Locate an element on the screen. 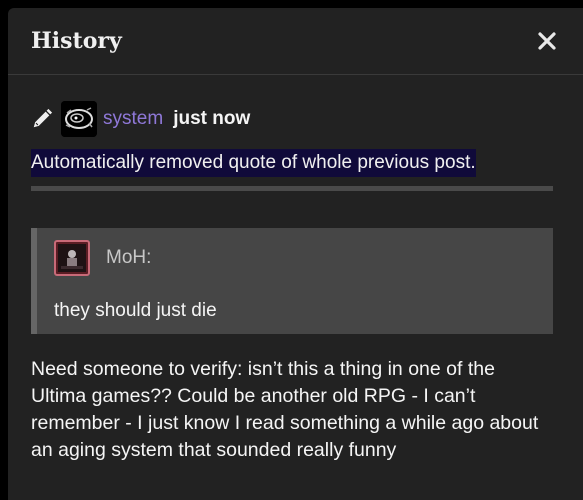 The width and height of the screenshot is (583, 500). avatar is located at coordinates (79, 119).